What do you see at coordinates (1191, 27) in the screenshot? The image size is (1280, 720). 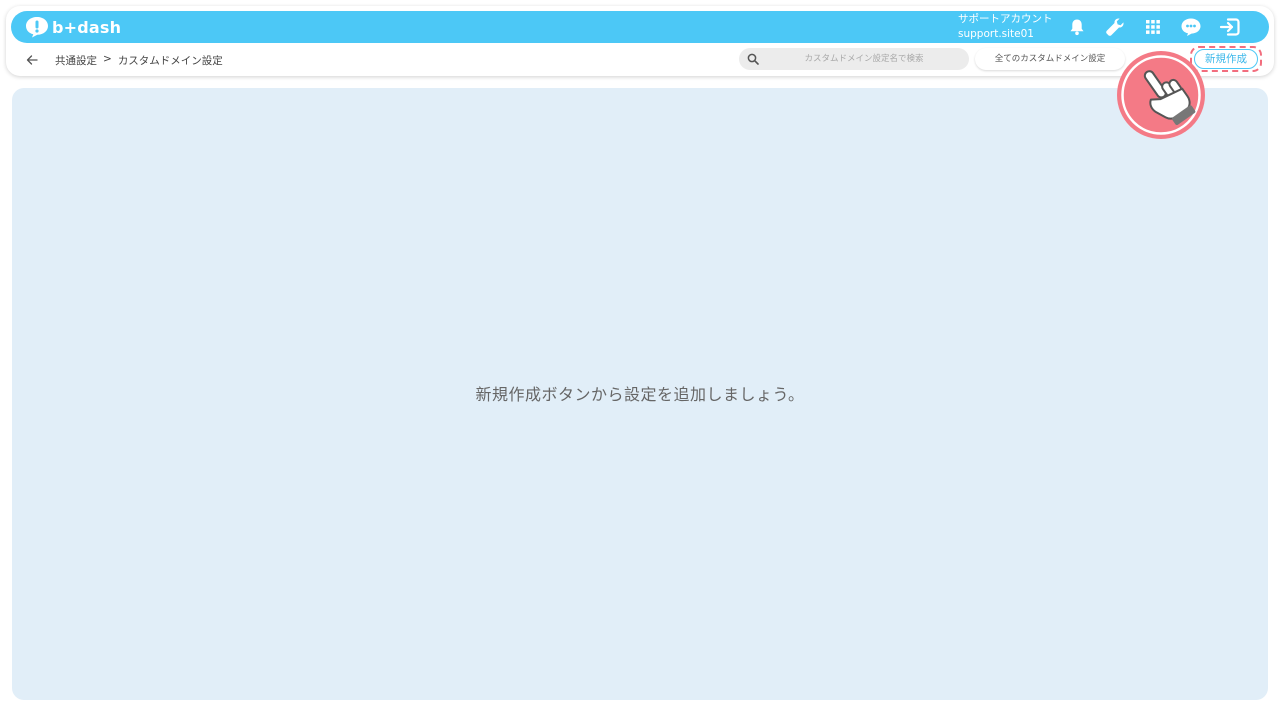 I see `chat-icon` at bounding box center [1191, 27].